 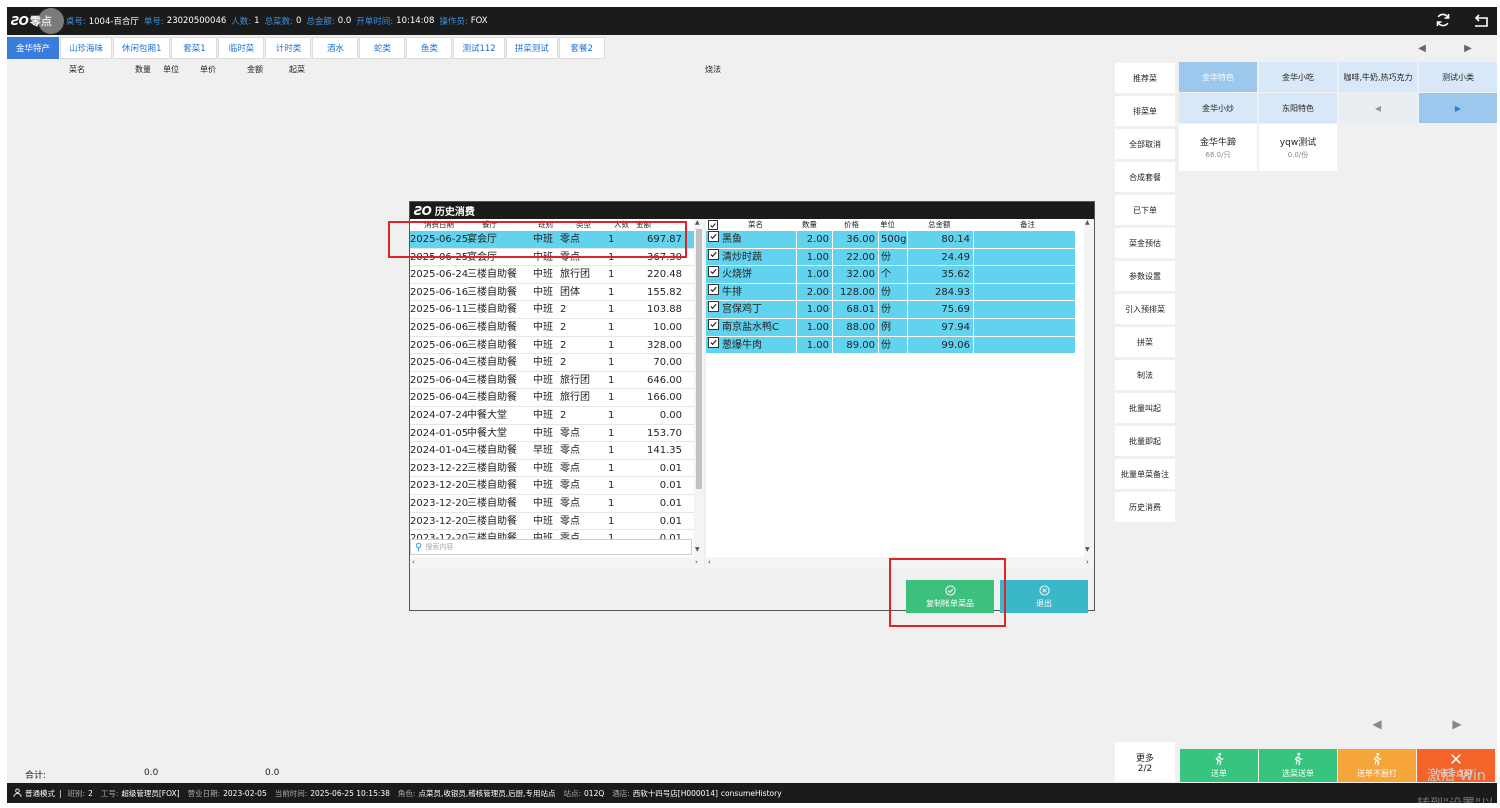 I want to click on history-vscroll: ▲ ▼, so click(x=699, y=388).